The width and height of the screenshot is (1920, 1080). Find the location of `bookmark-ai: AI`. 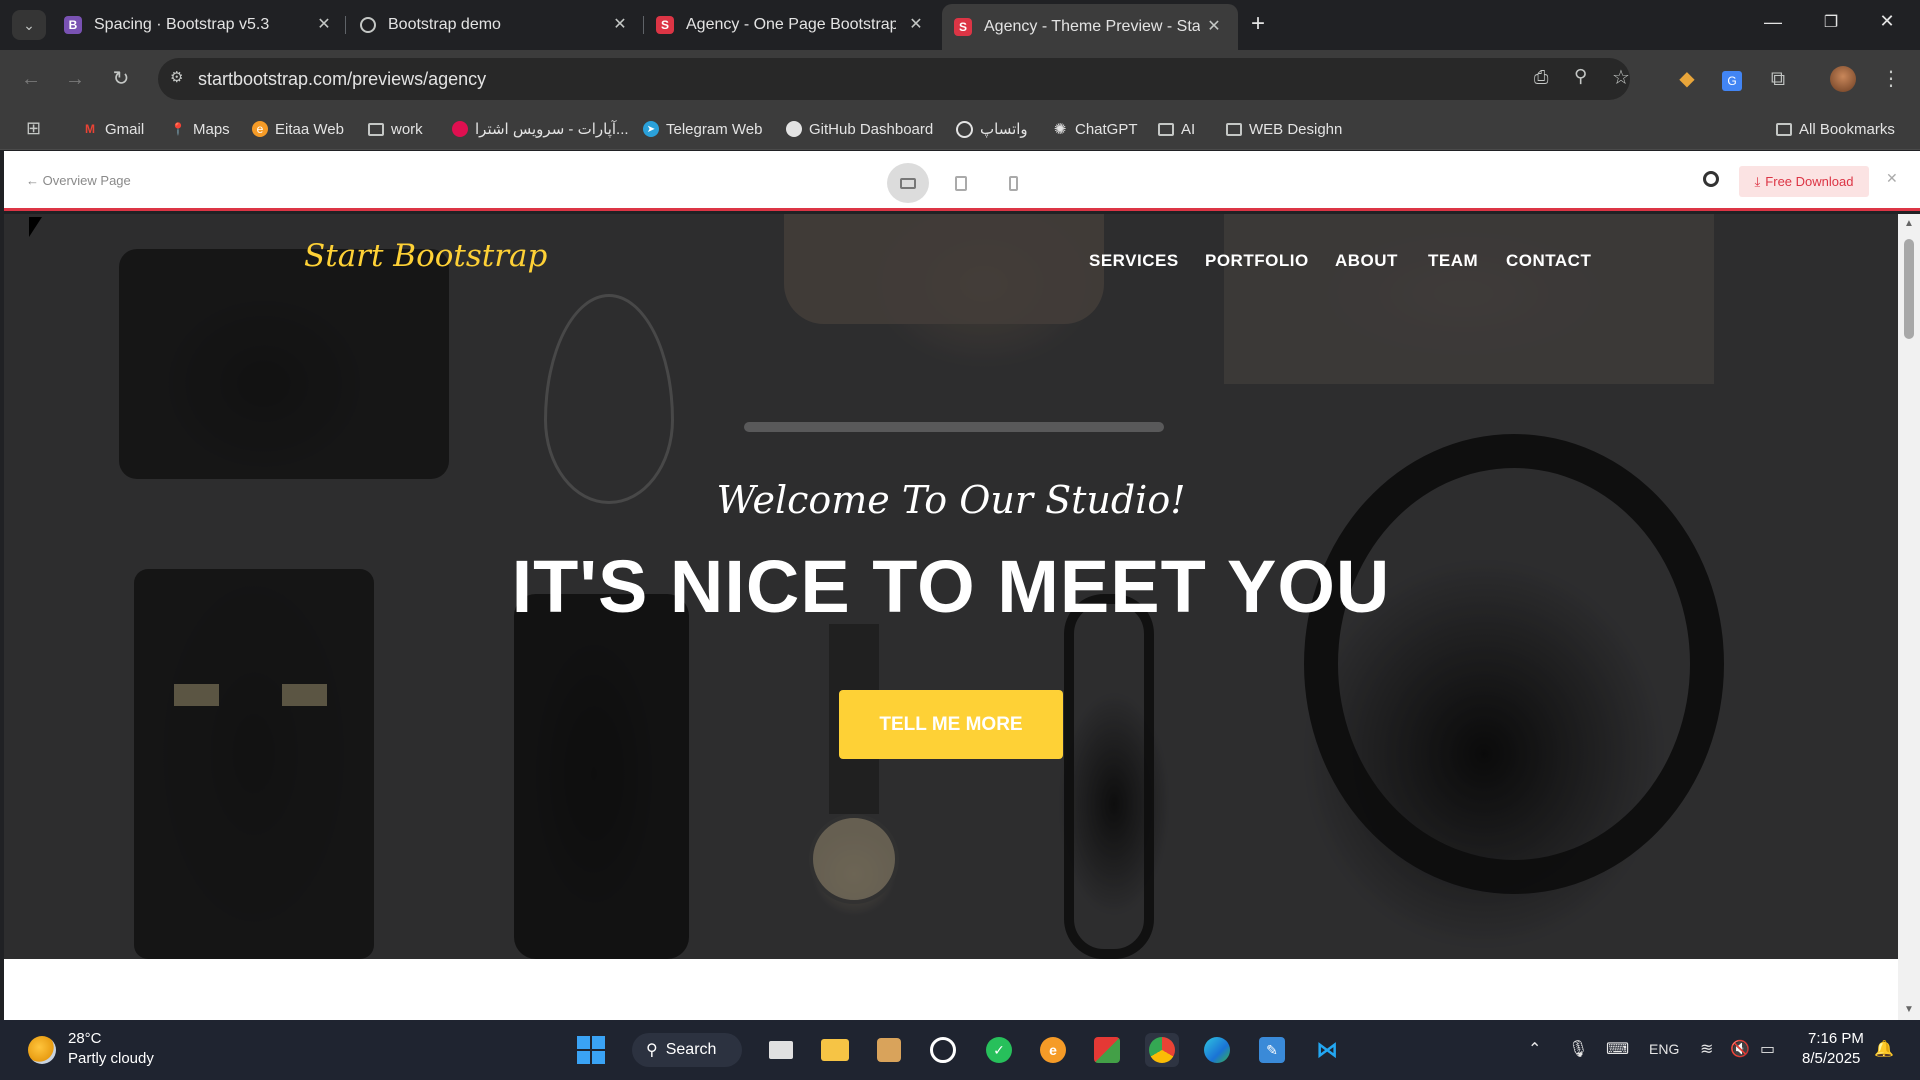

bookmark-ai: AI is located at coordinates (1176, 129).